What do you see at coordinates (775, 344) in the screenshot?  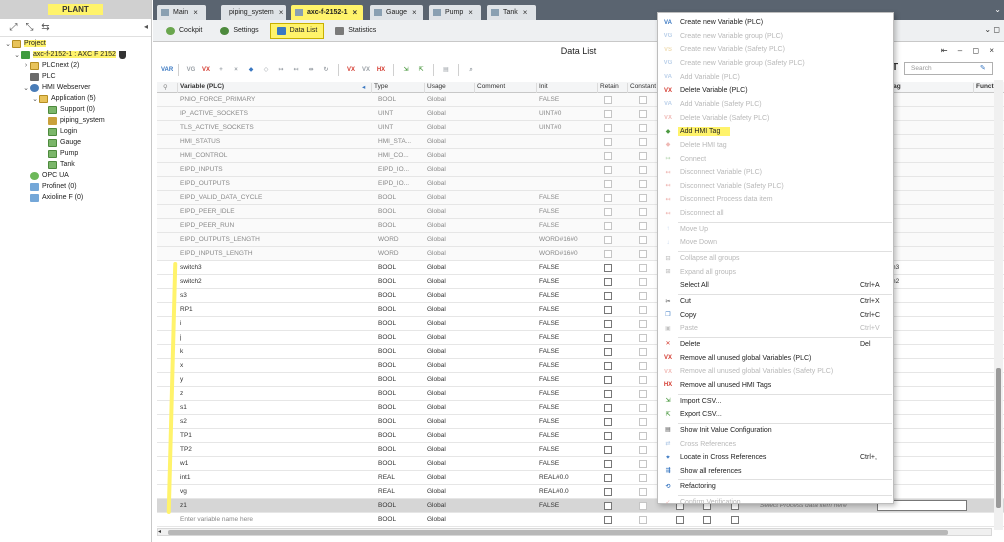 I see `menu-item-delete: ✕ Delete Del` at bounding box center [775, 344].